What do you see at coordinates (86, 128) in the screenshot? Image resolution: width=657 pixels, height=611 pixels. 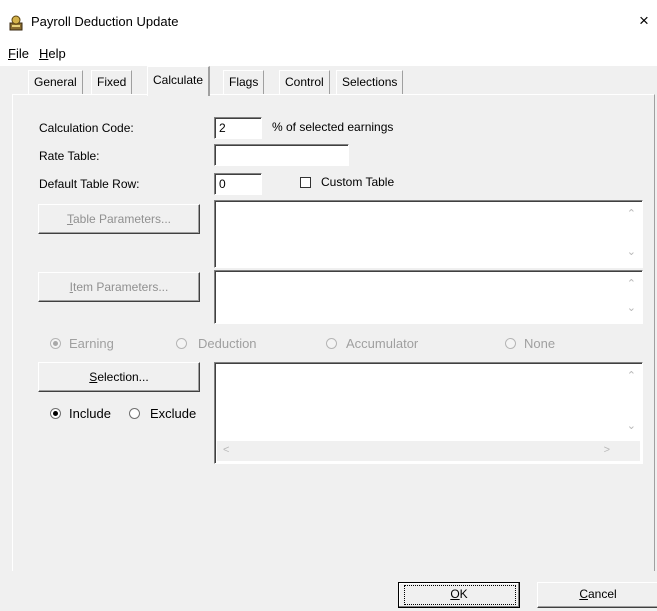 I see `calc-code-label: Calculation Code:` at bounding box center [86, 128].